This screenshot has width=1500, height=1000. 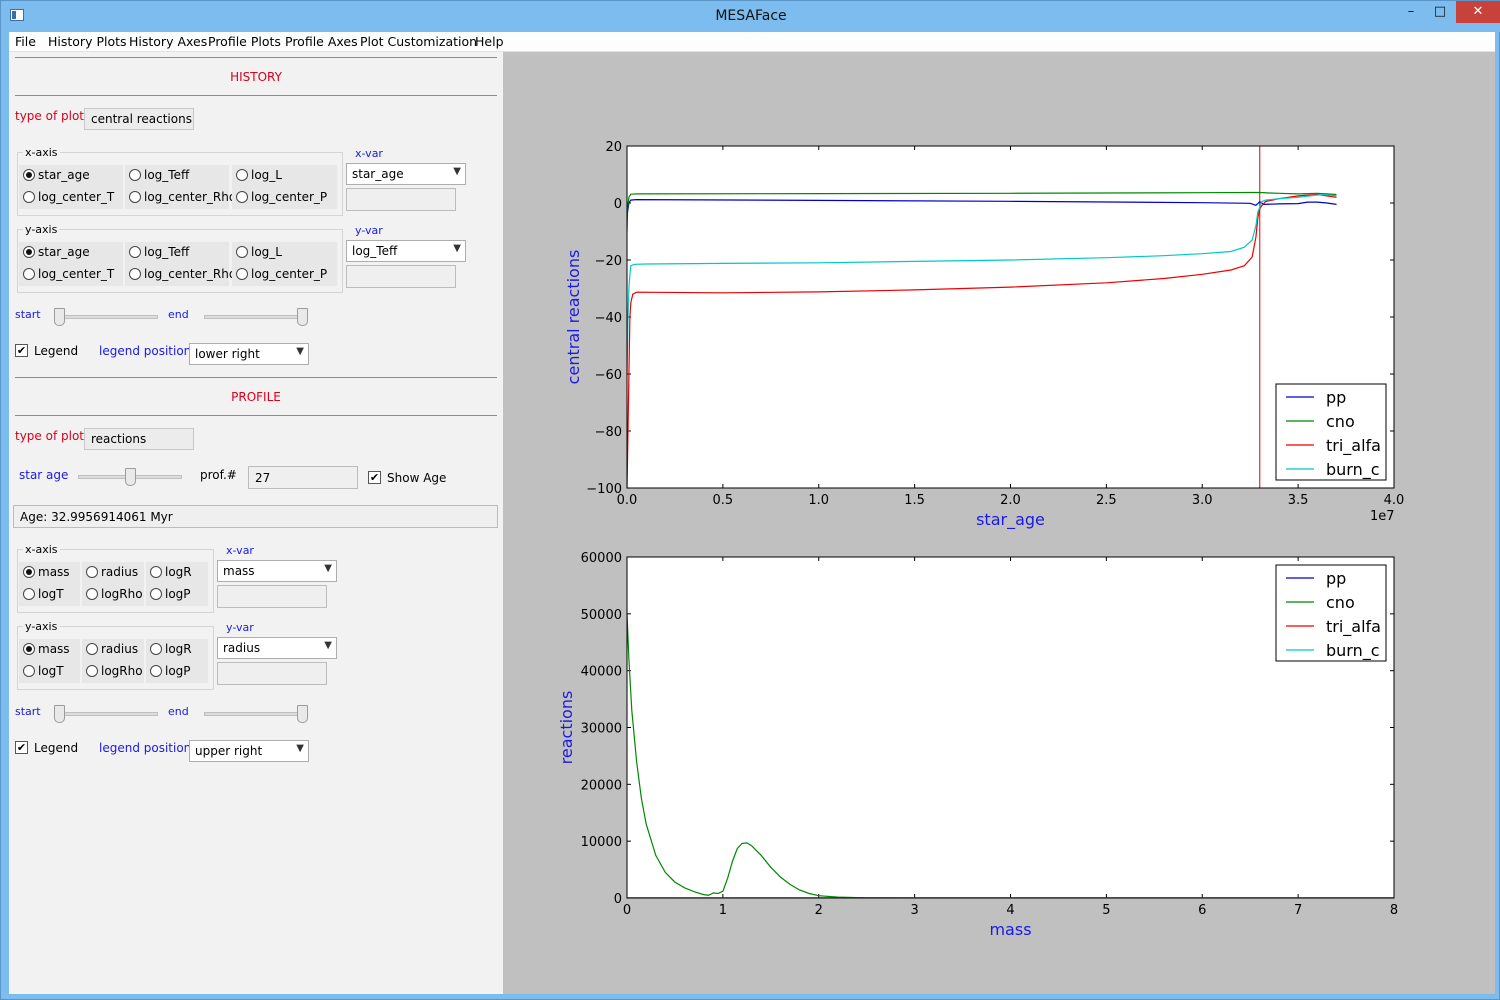 I want to click on history-legend-label: Legend, so click(x=56, y=351).